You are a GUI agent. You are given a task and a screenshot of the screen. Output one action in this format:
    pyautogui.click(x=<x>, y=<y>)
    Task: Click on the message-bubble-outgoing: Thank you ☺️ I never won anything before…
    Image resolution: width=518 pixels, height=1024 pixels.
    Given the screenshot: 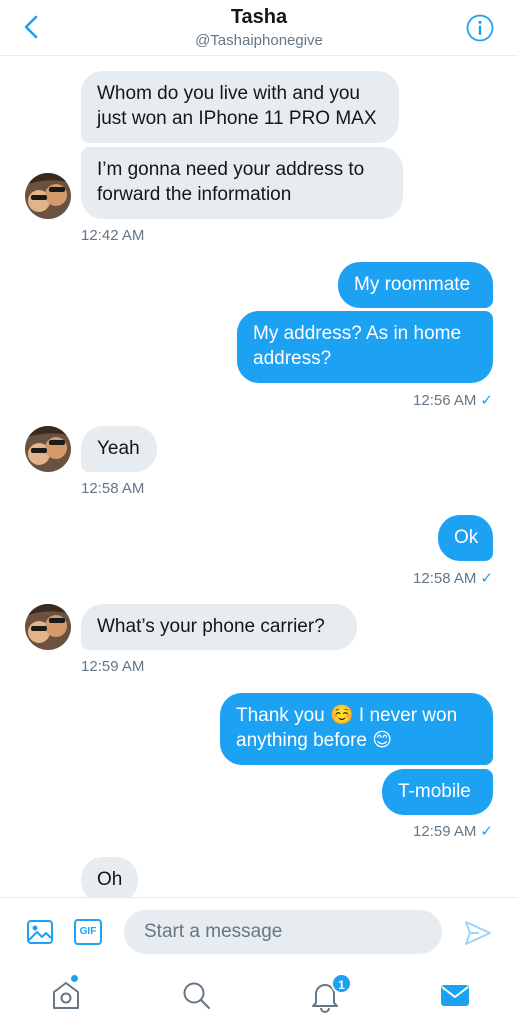 What is the action you would take?
    pyautogui.click(x=356, y=729)
    